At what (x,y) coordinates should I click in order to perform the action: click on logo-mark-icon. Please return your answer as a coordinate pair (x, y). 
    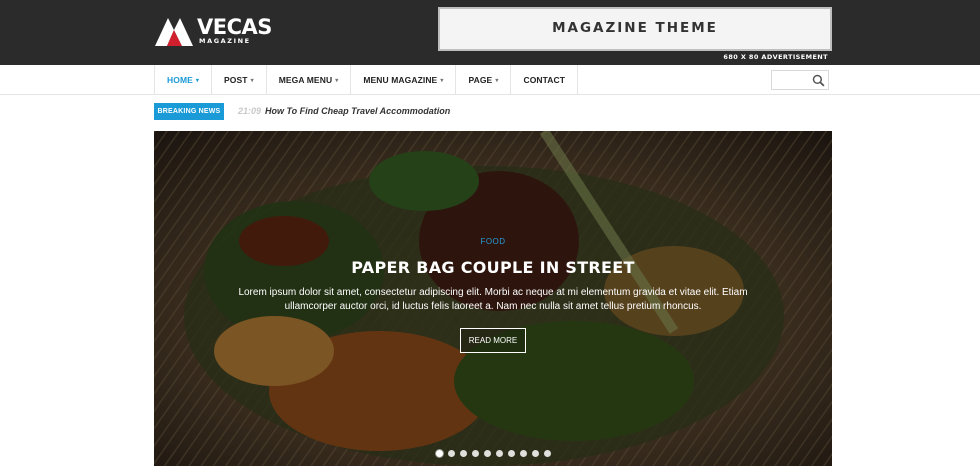
    Looking at the image, I should click on (174, 32).